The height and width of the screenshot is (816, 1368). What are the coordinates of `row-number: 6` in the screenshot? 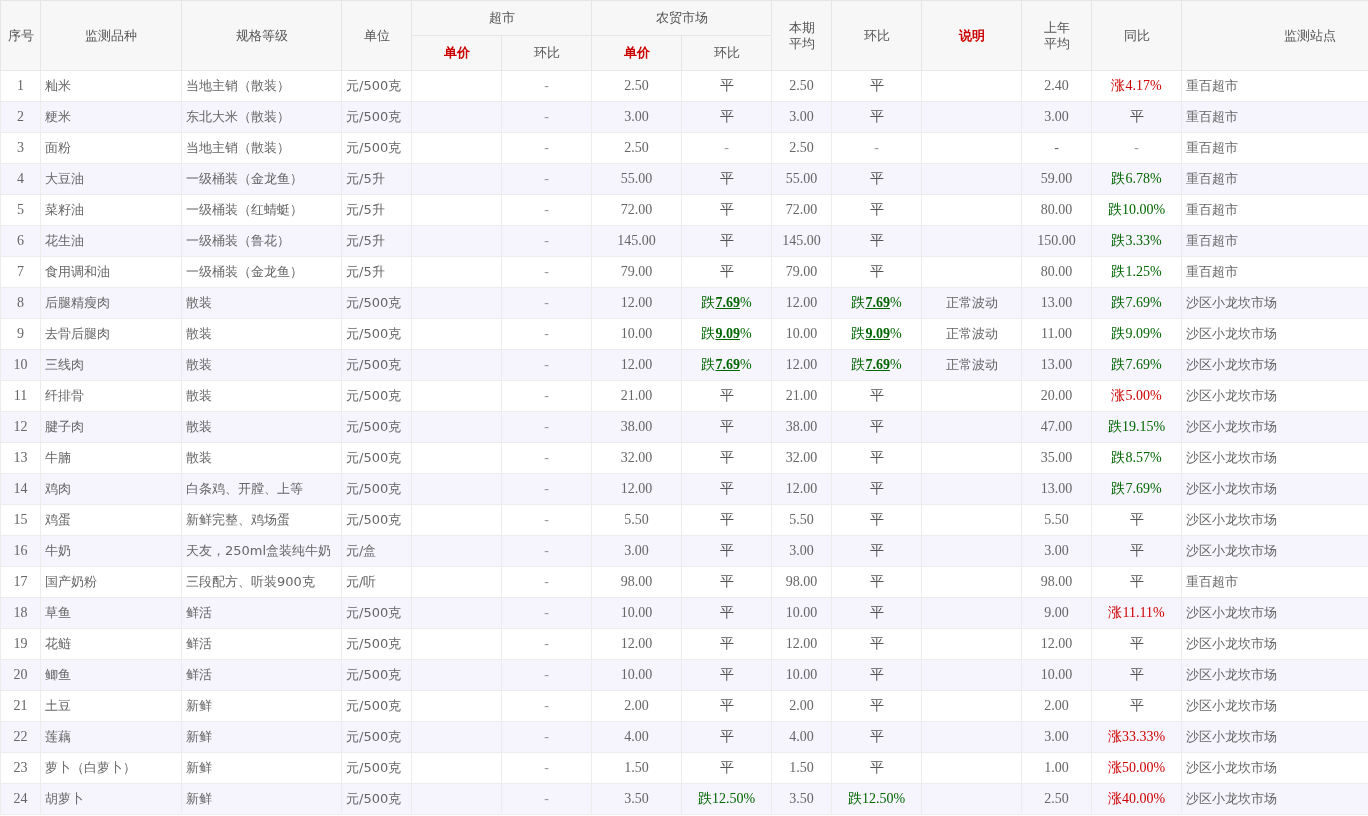 It's located at (20, 241).